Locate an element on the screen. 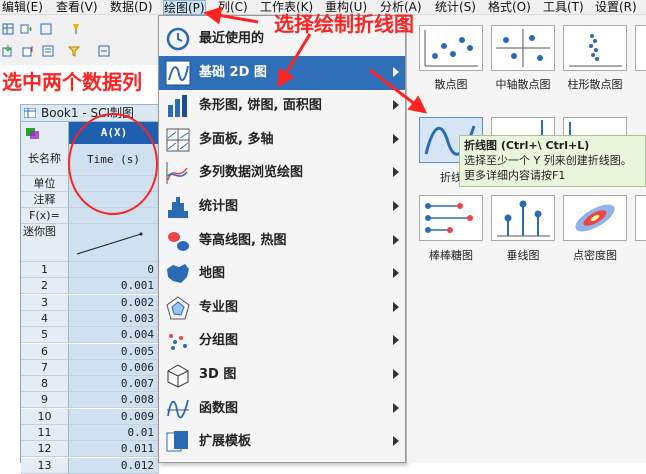 This screenshot has width=646, height=474. table-cell: 0.001 is located at coordinates (114, 286).